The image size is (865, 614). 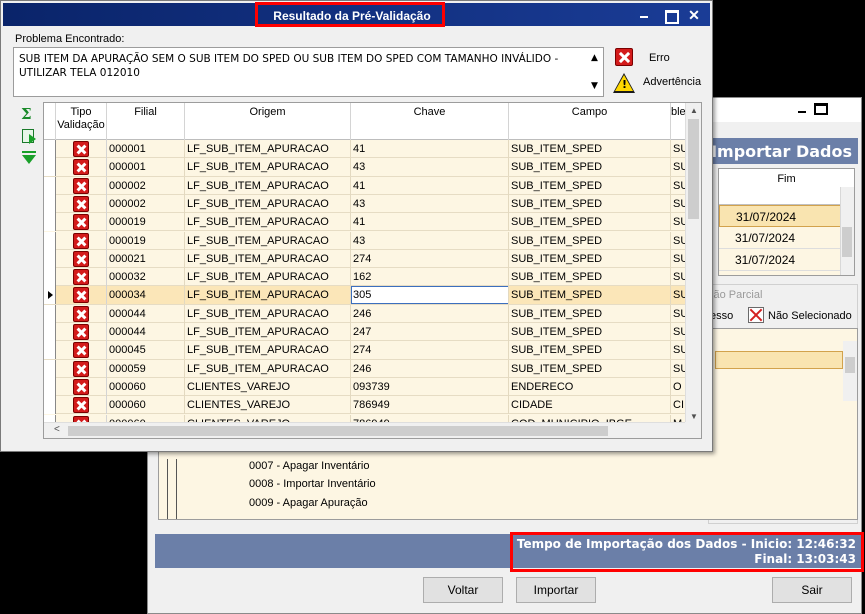 What do you see at coordinates (146, 167) in the screenshot?
I see `filial-cell: 000001` at bounding box center [146, 167].